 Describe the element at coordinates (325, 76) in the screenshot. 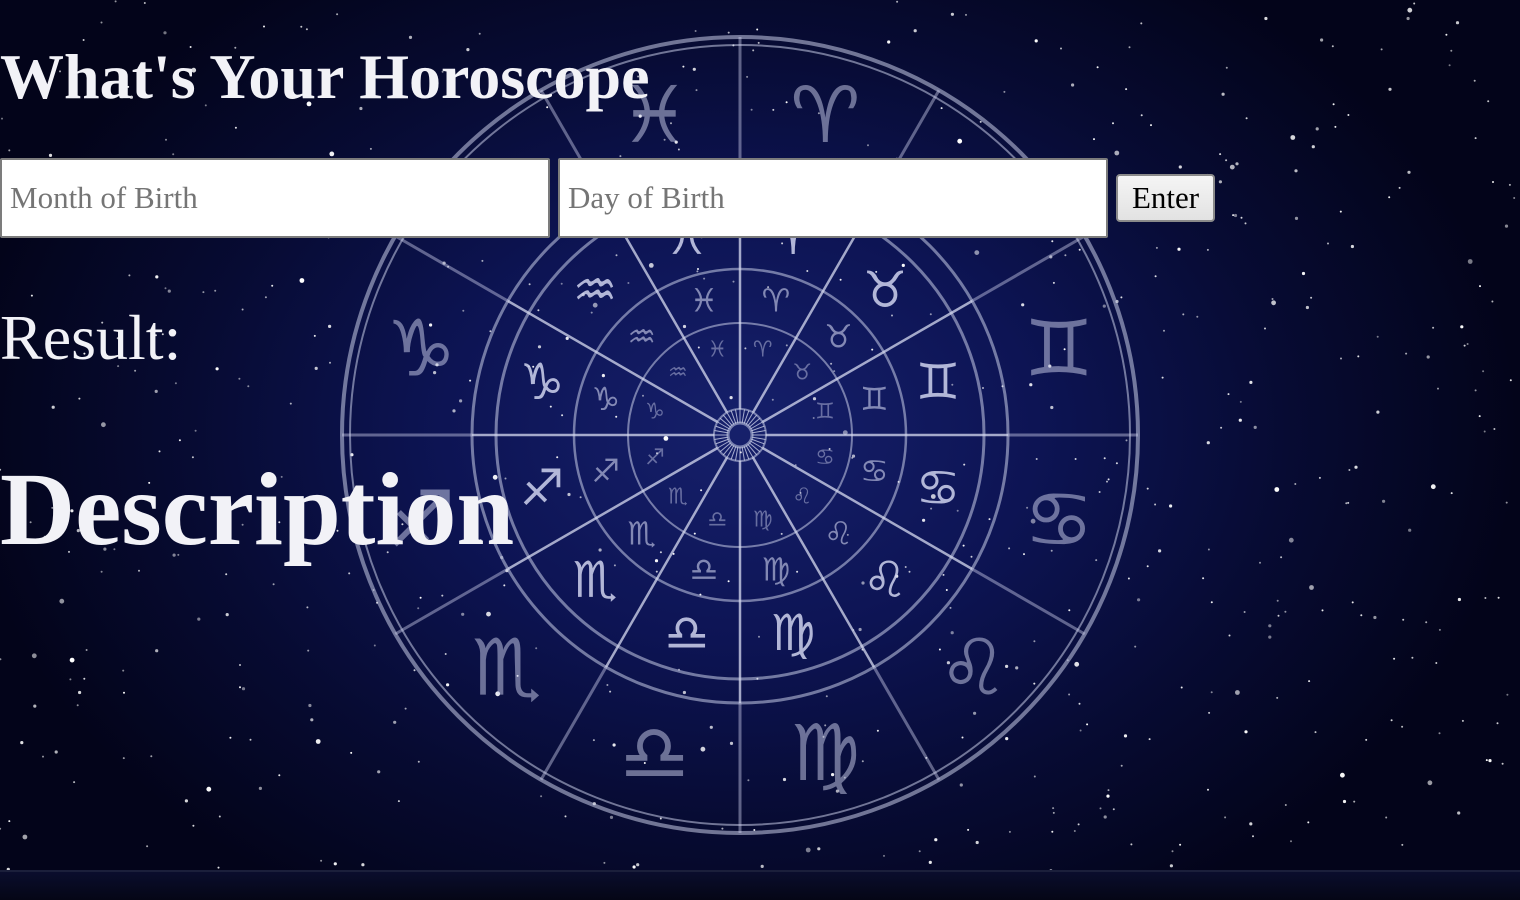

I see `page-title: What's Your Horoscope` at that location.